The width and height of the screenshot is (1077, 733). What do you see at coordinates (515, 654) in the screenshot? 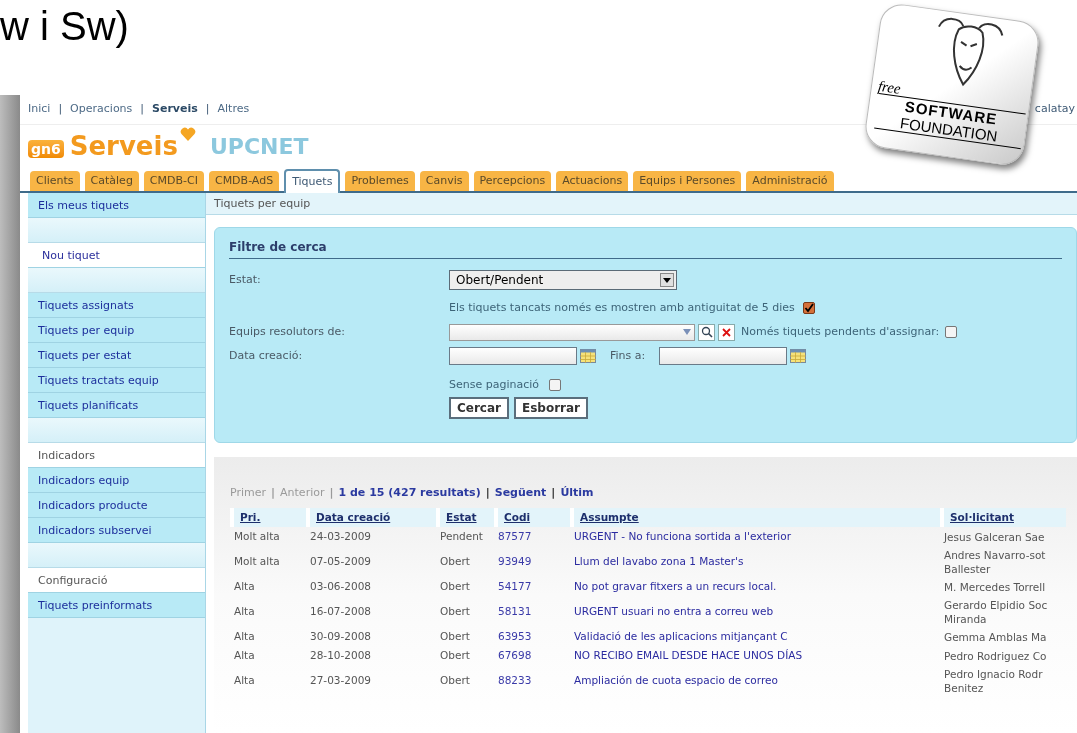
I see `ticket-link: 67698` at bounding box center [515, 654].